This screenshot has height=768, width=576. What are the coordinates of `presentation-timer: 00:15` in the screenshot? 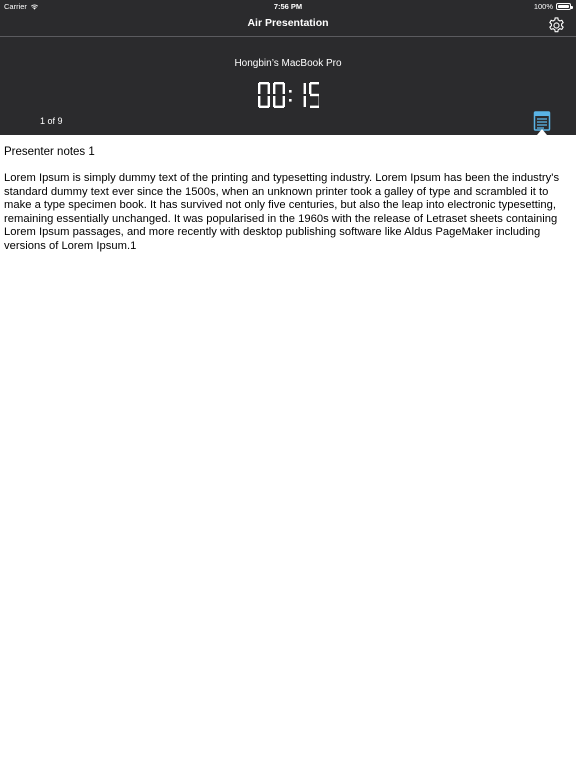 It's located at (288, 95).